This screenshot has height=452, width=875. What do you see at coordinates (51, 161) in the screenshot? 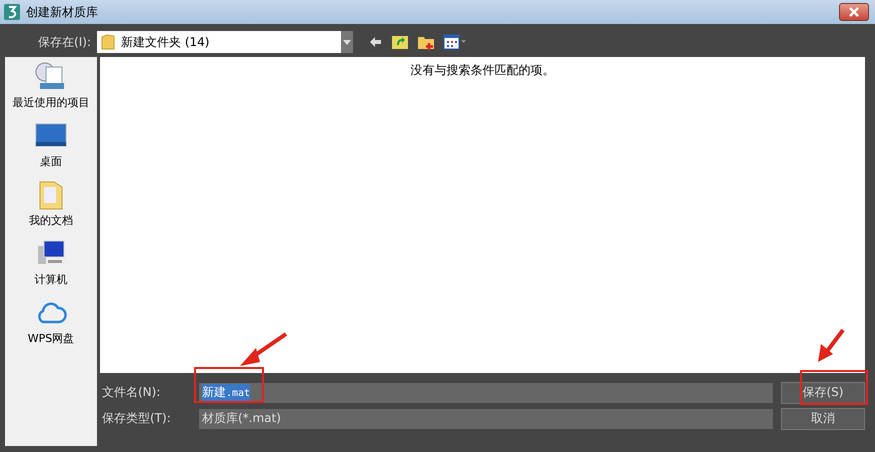
I see `place-label: 桌面` at bounding box center [51, 161].